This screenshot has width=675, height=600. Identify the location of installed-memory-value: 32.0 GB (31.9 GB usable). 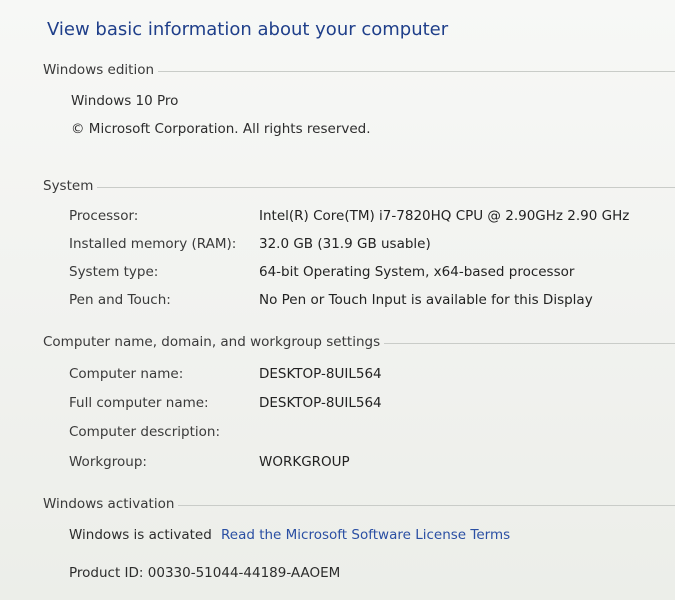
(345, 244).